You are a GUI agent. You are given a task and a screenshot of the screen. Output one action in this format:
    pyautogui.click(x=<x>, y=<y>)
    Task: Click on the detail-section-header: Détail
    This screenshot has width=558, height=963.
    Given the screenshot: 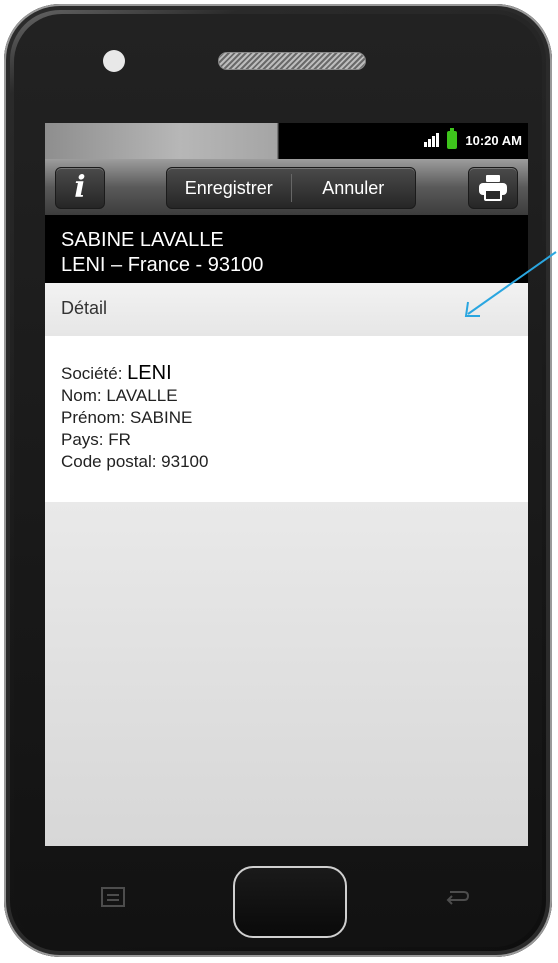 What is the action you would take?
    pyautogui.click(x=286, y=309)
    